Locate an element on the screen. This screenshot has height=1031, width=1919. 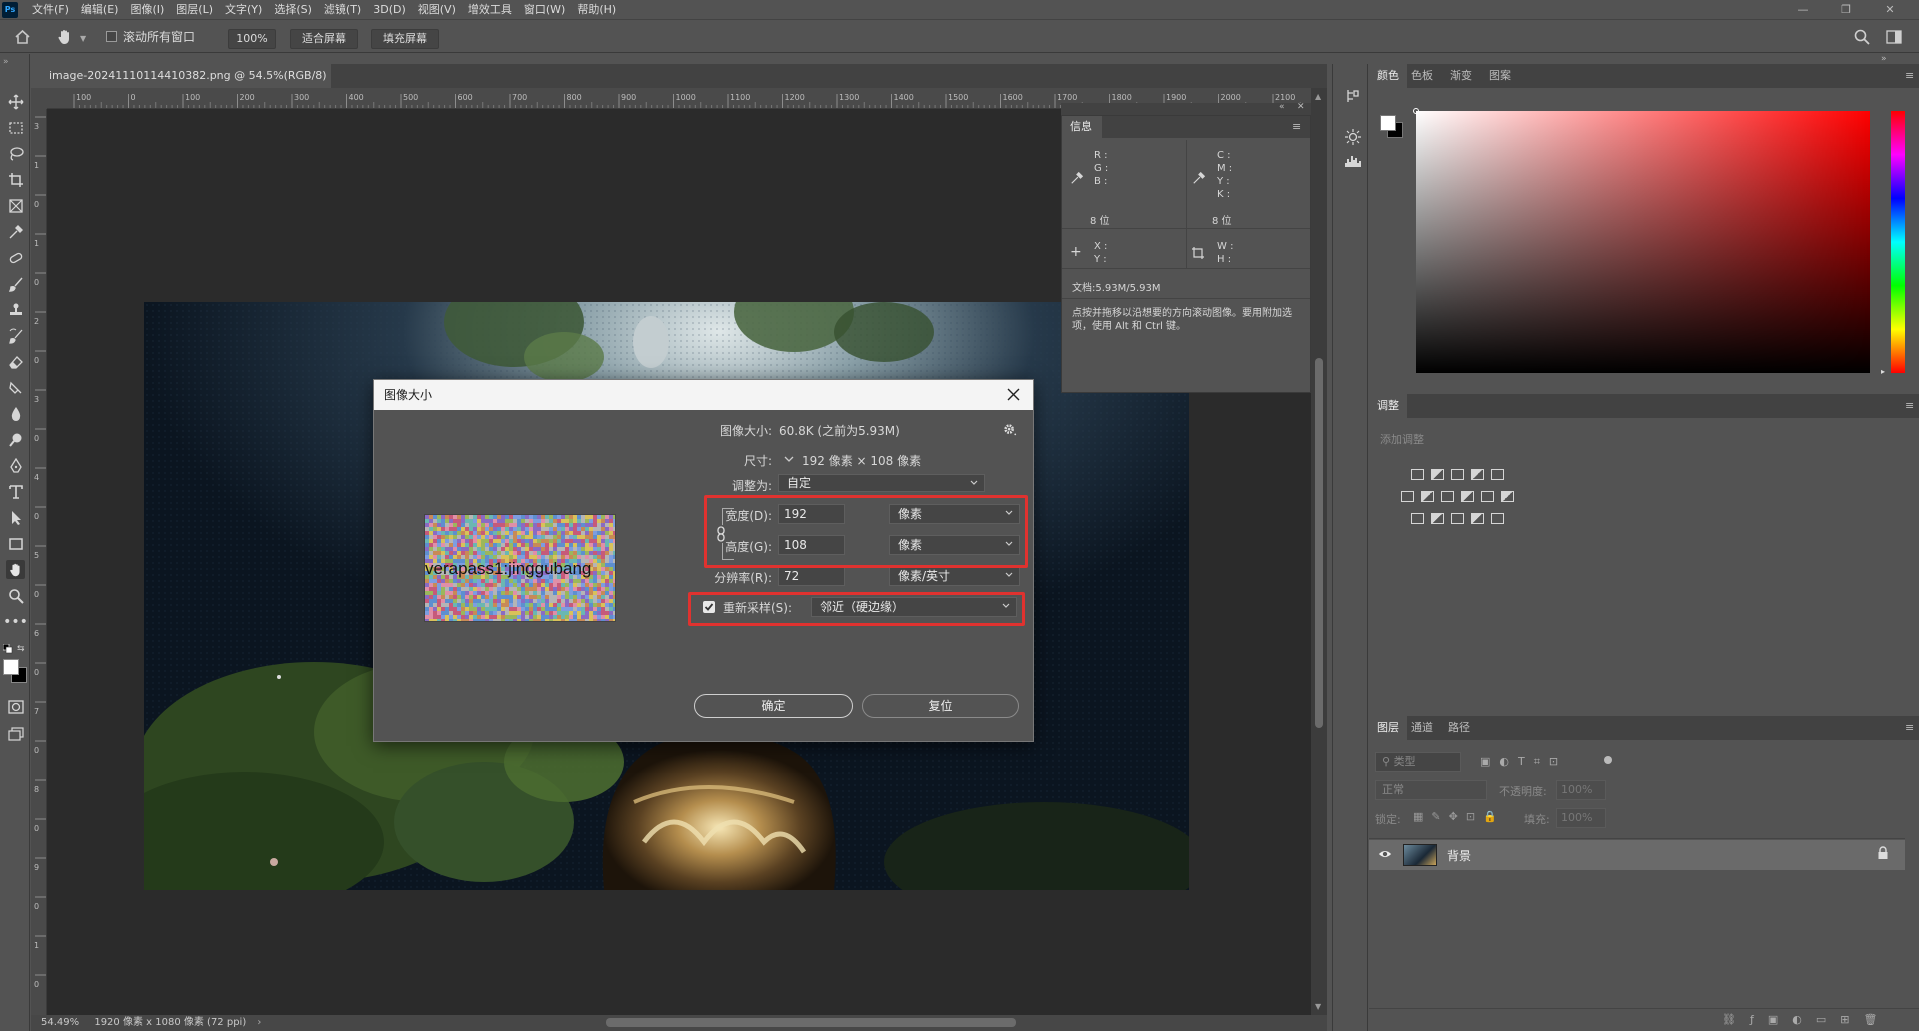
panel-foreground-swatch is located at coordinates (1388, 123).